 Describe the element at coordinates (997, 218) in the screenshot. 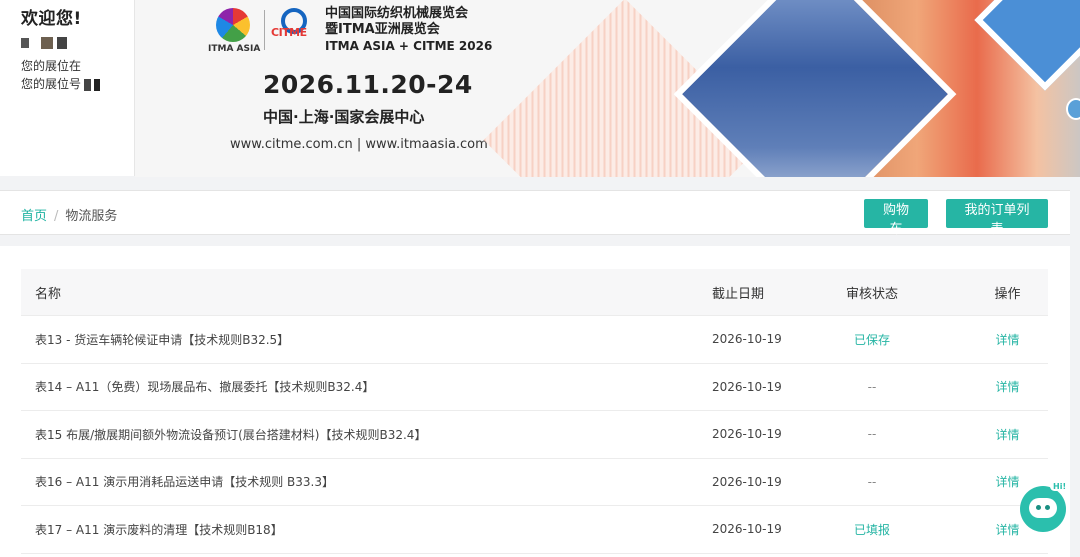

I see `my-orders-button: 我的订单列表` at that location.